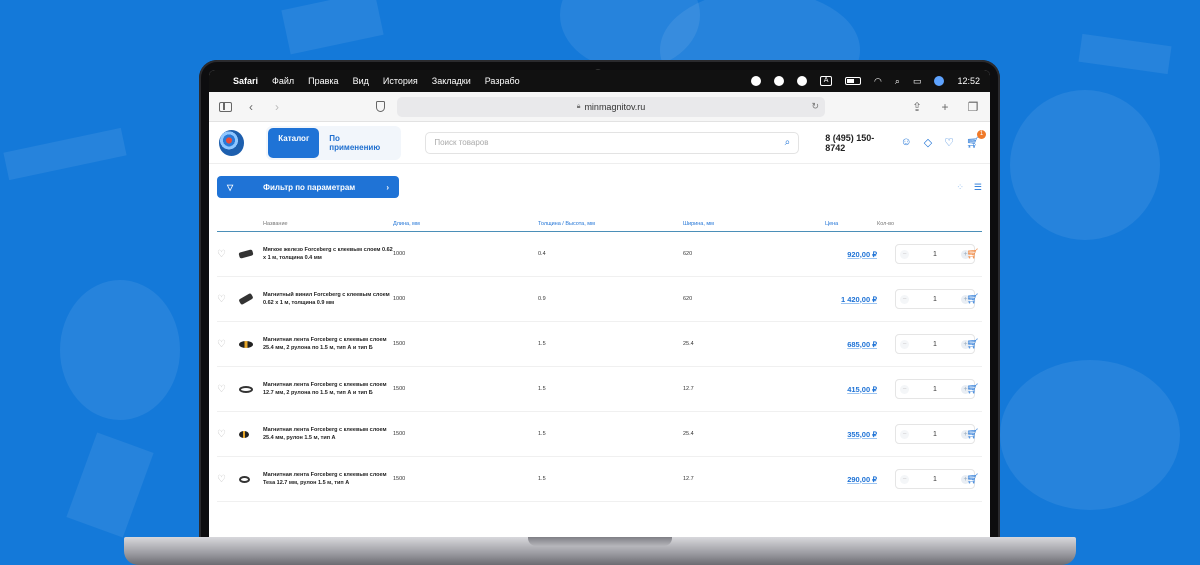  I want to click on col-thickness-header: Толщина / Высота, мм, so click(610, 224).